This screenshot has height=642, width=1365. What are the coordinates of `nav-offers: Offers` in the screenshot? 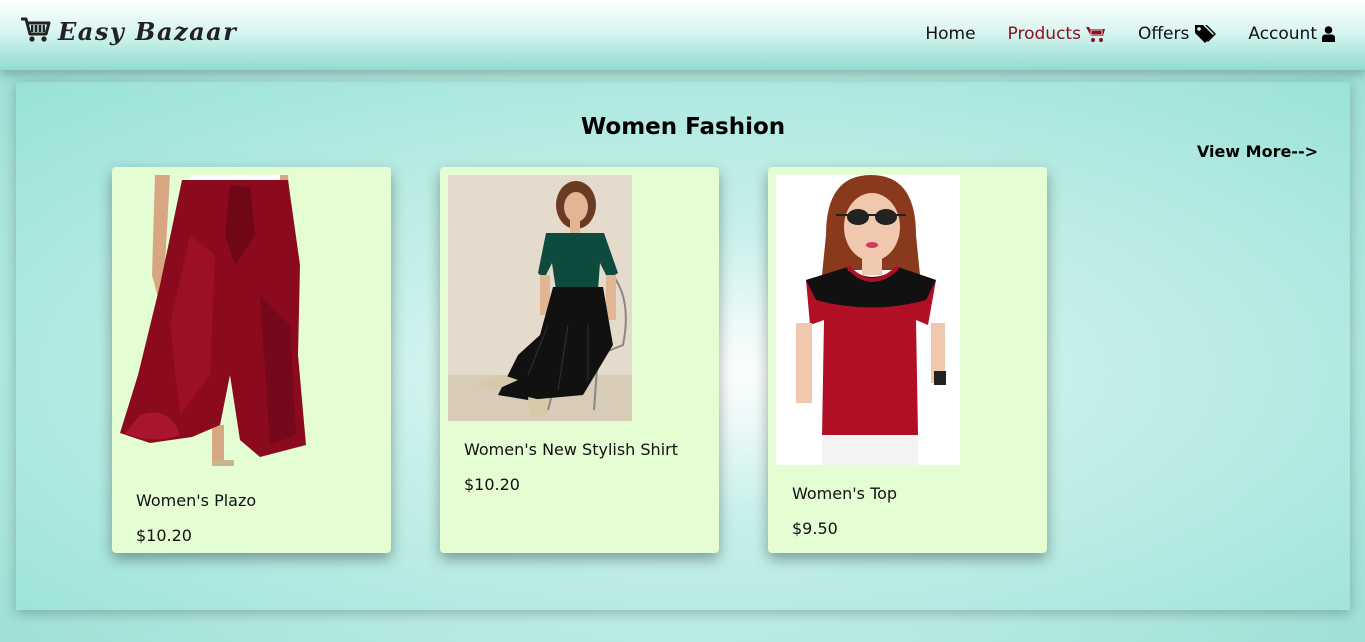 It's located at (1177, 34).